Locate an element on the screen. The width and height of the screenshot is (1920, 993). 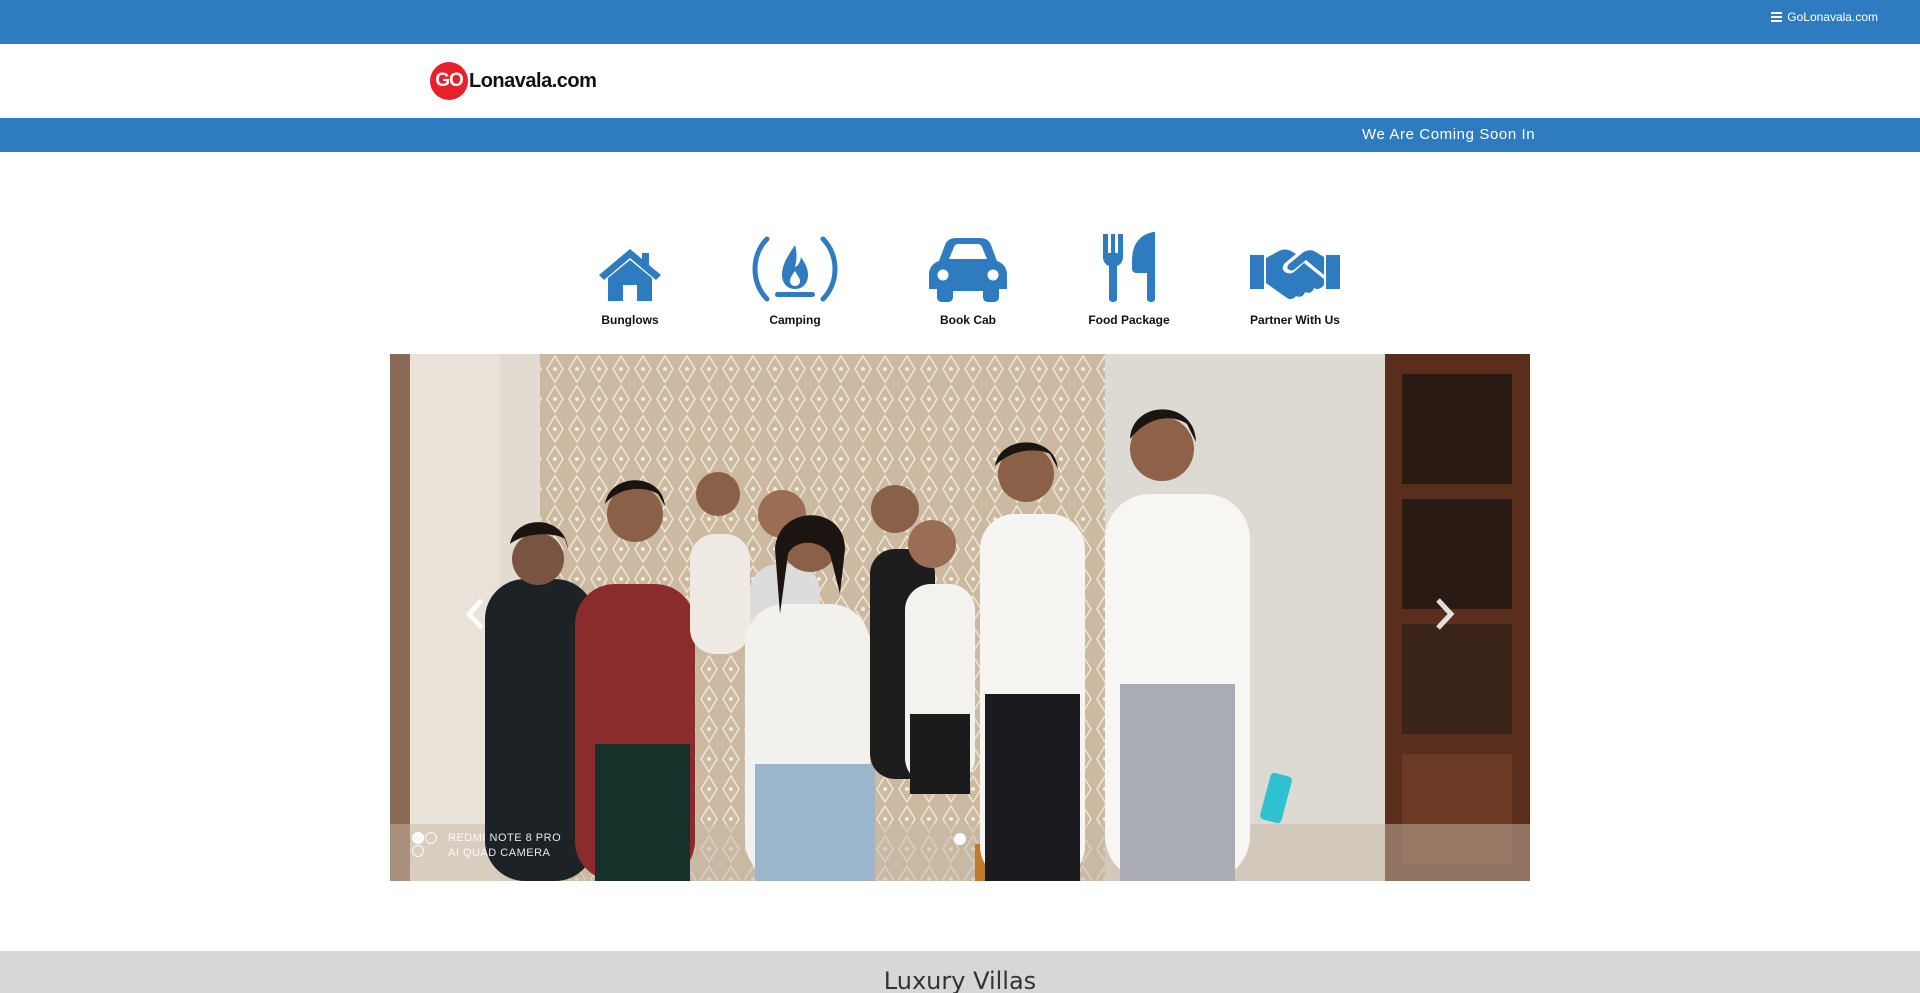
service-label: Camping is located at coordinates (795, 320).